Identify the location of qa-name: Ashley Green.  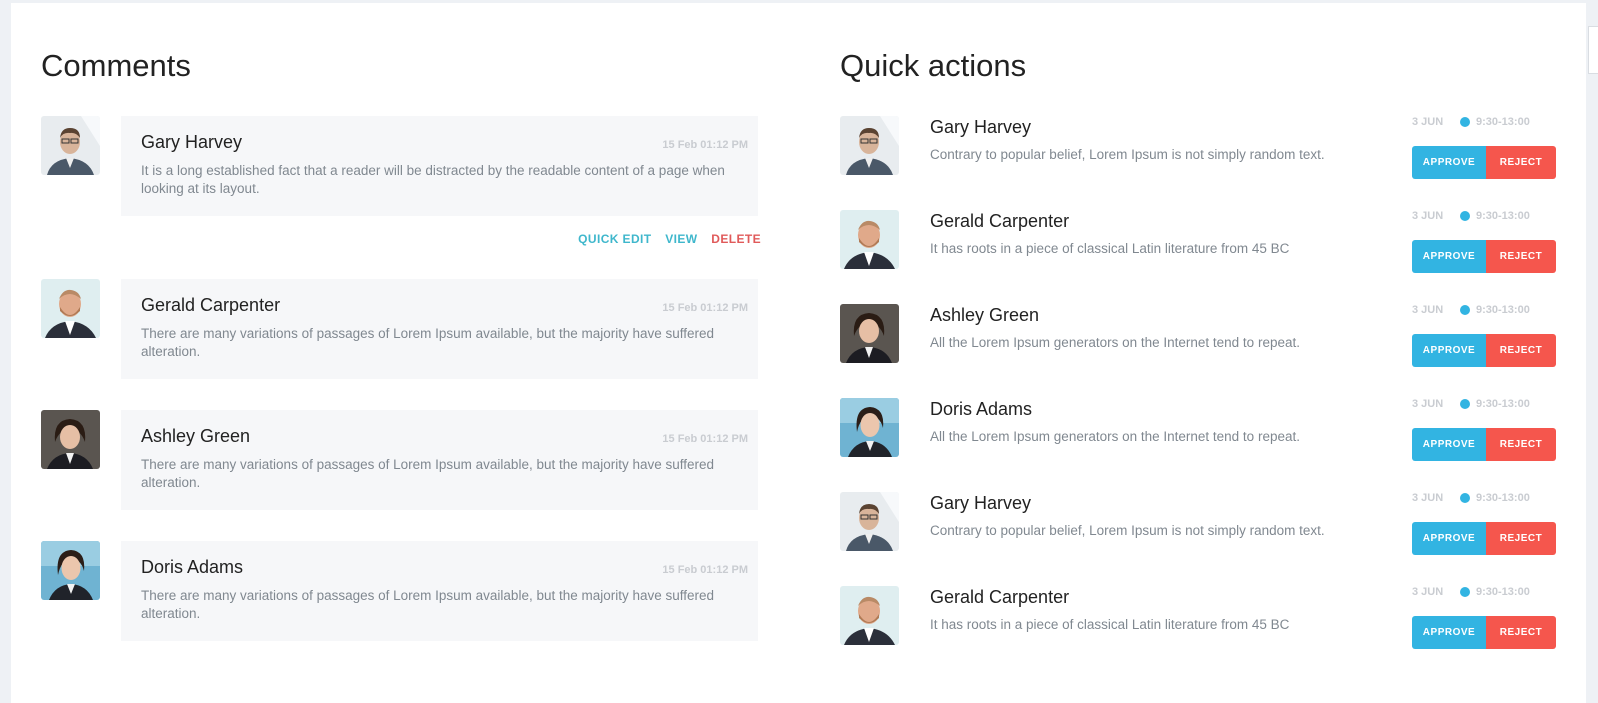
(985, 315).